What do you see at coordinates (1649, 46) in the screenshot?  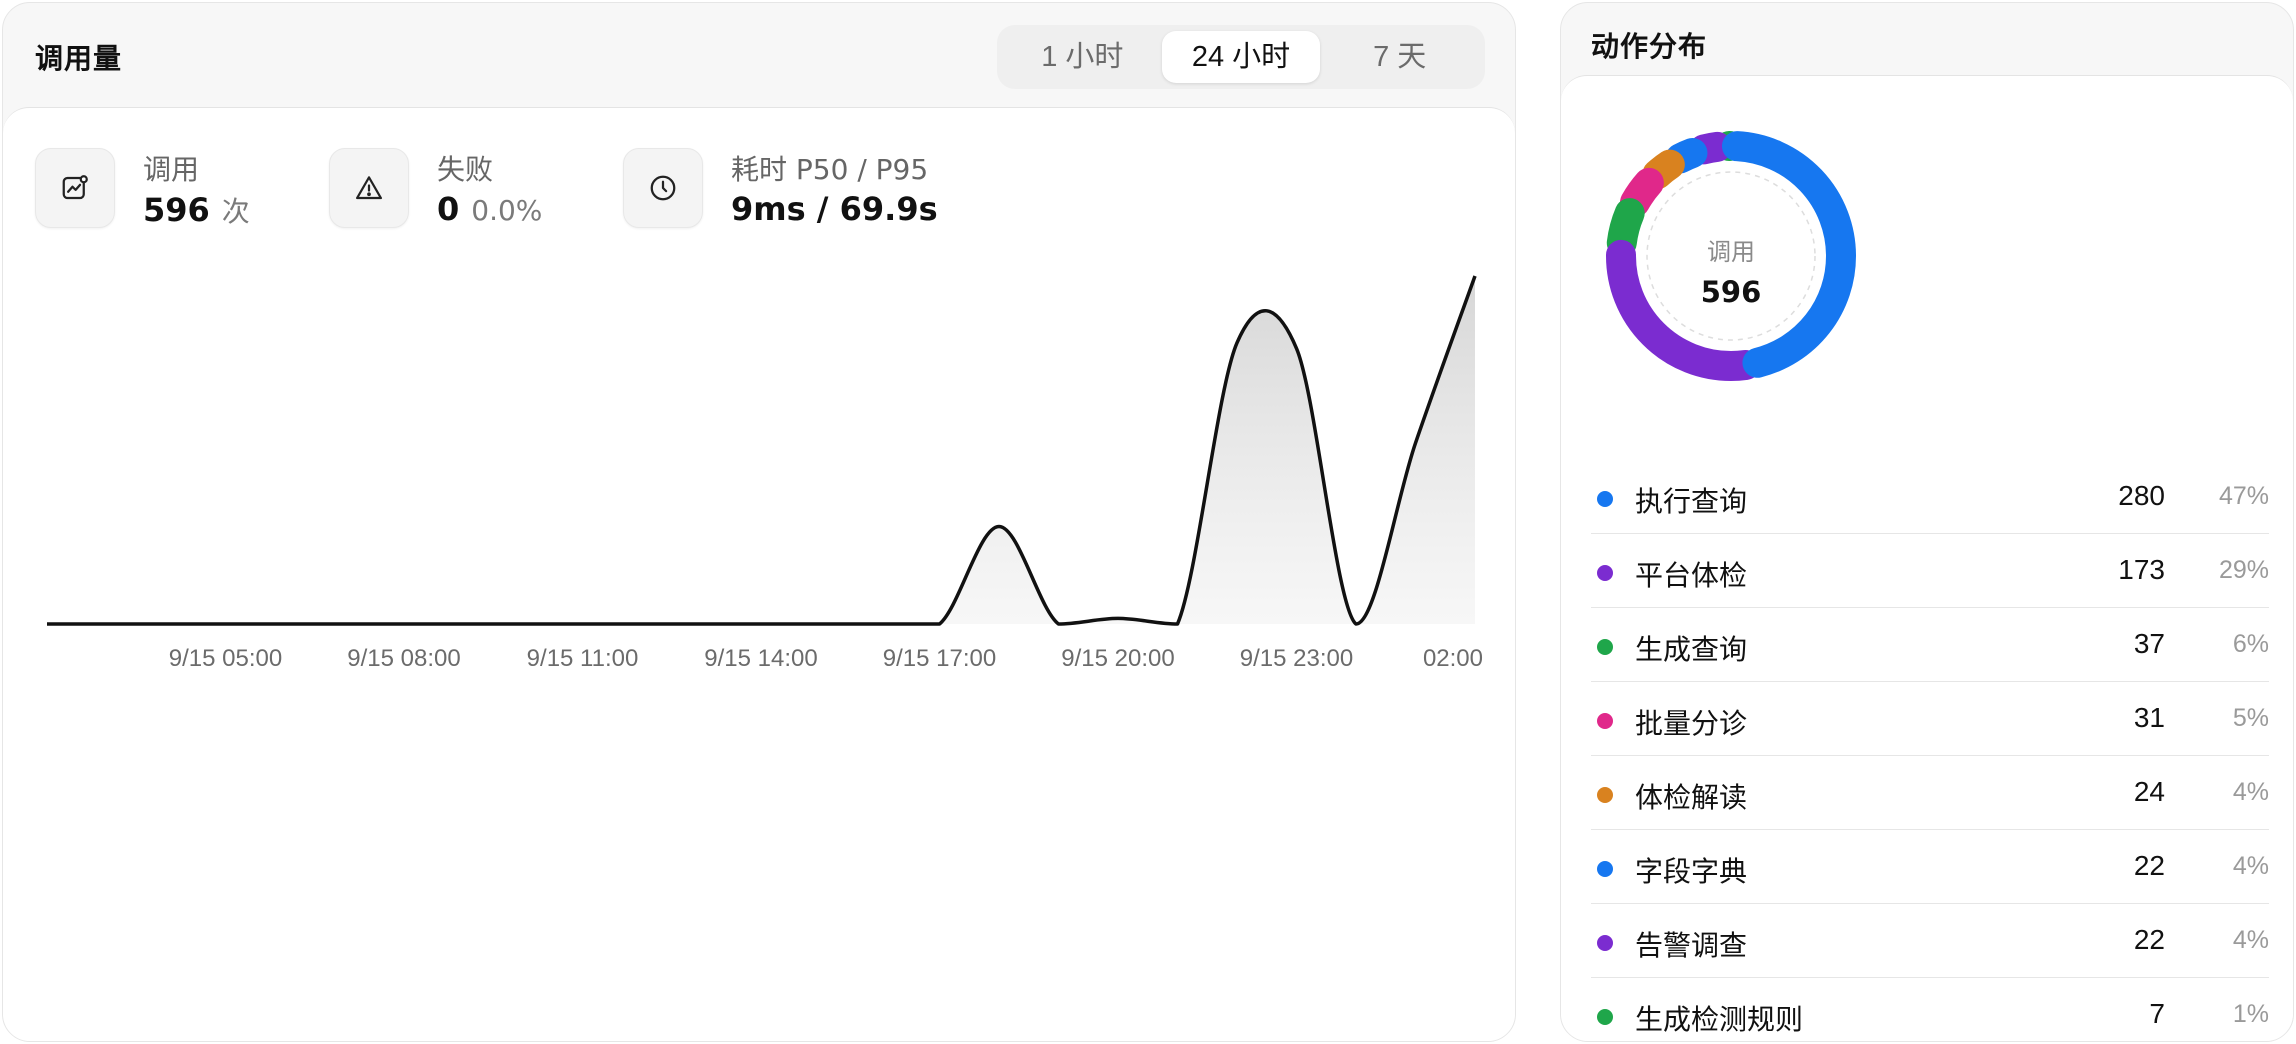 I see `distribution-title: 动作分布` at bounding box center [1649, 46].